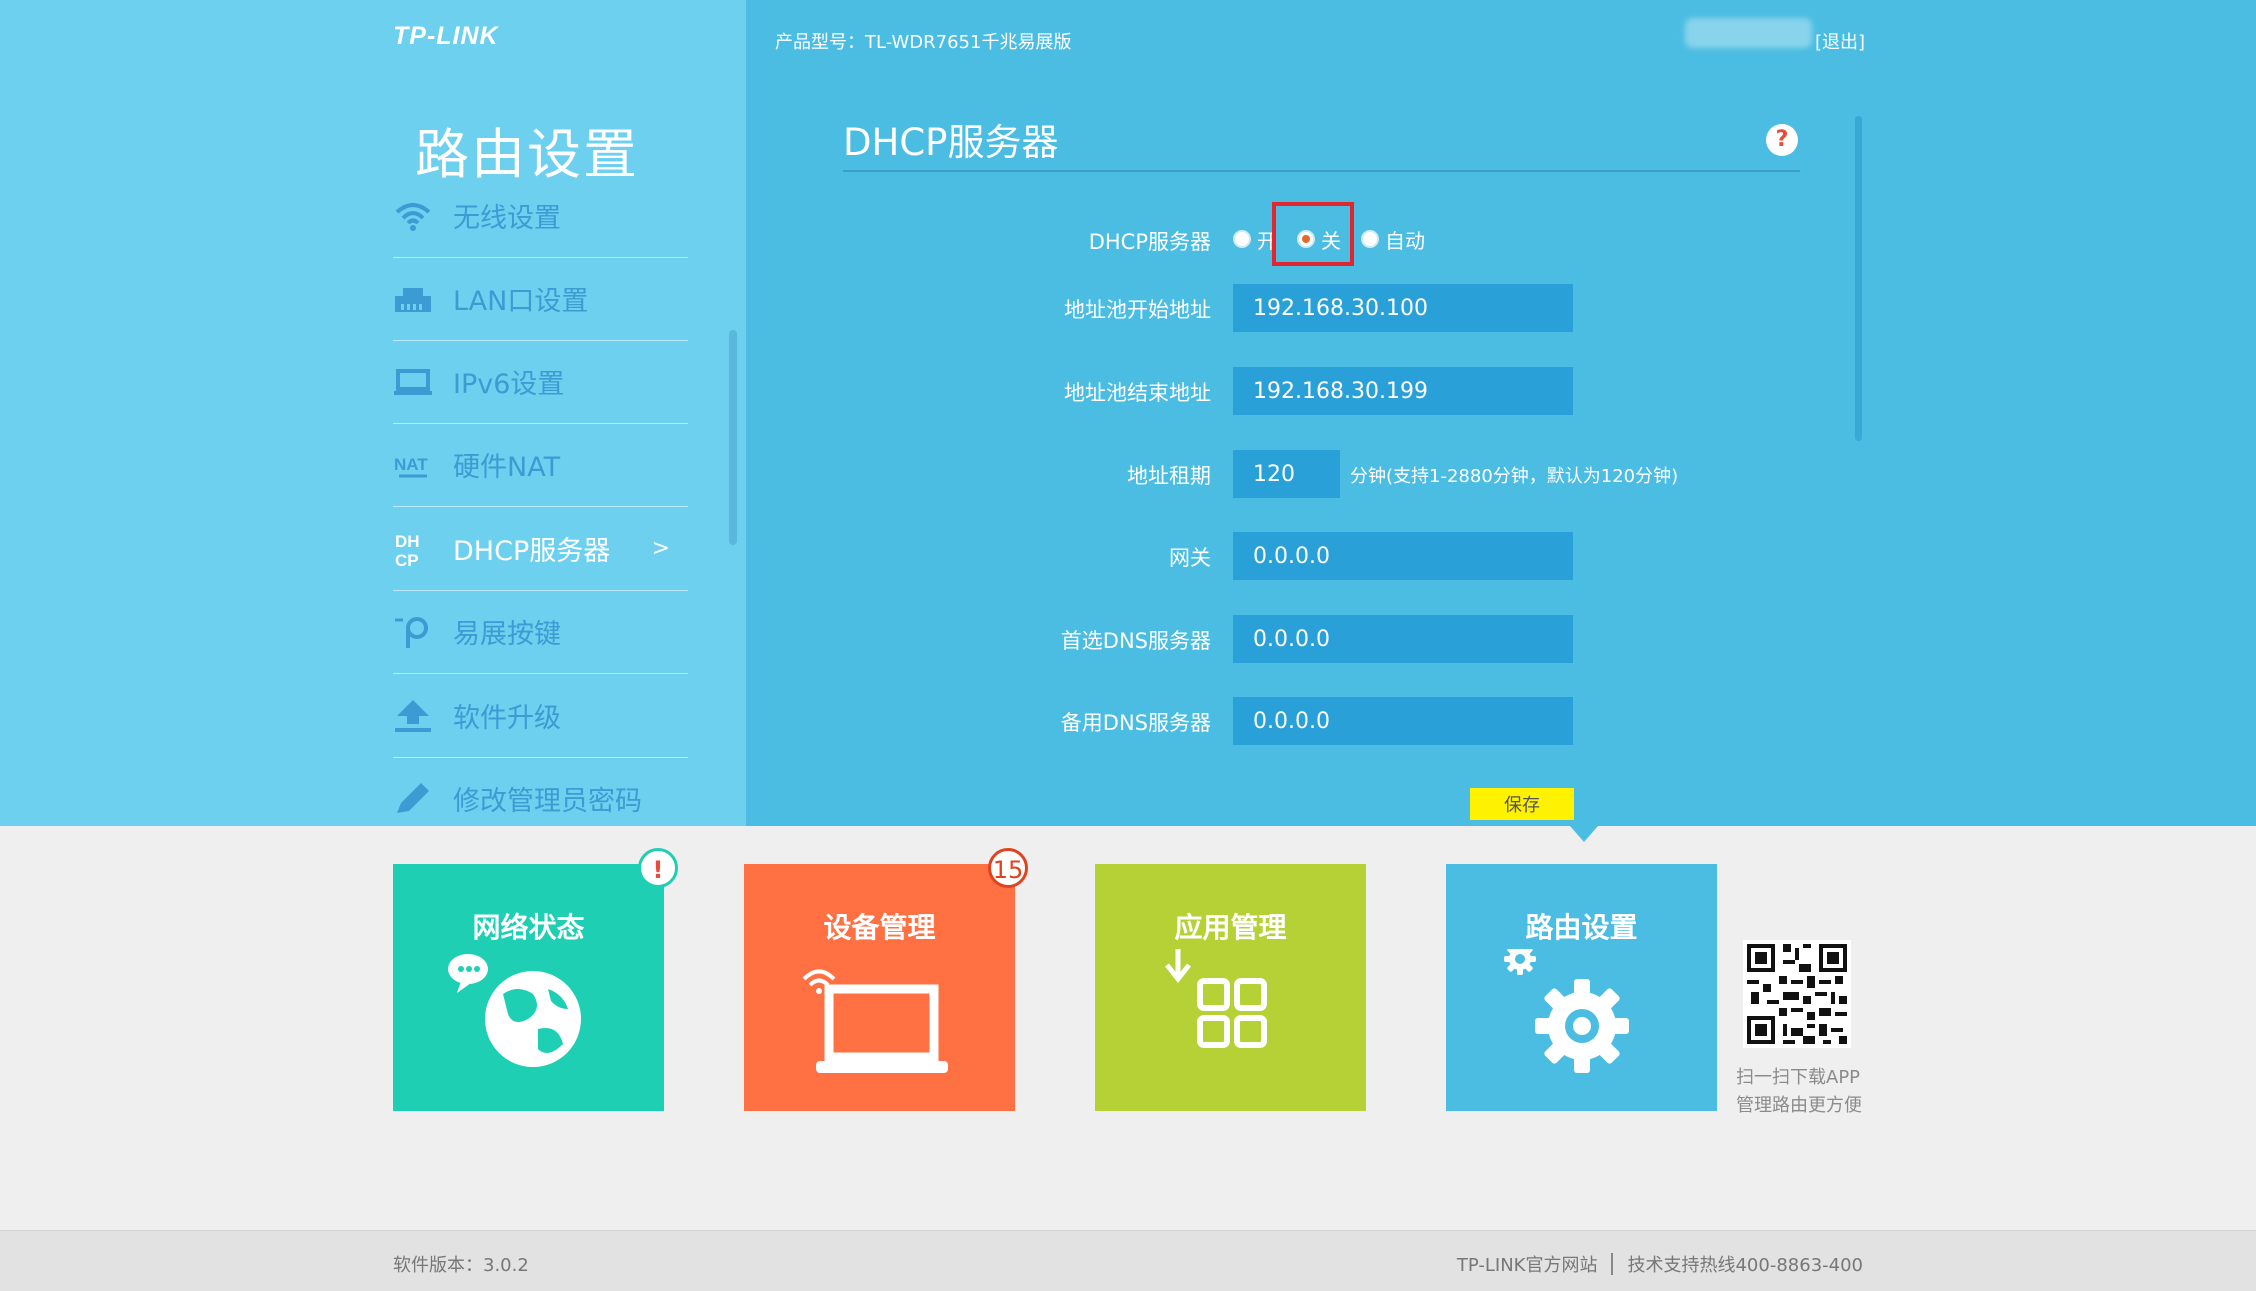 The height and width of the screenshot is (1291, 2256). I want to click on sidebar-item-easy-mesh: 易展按键, so click(540, 632).